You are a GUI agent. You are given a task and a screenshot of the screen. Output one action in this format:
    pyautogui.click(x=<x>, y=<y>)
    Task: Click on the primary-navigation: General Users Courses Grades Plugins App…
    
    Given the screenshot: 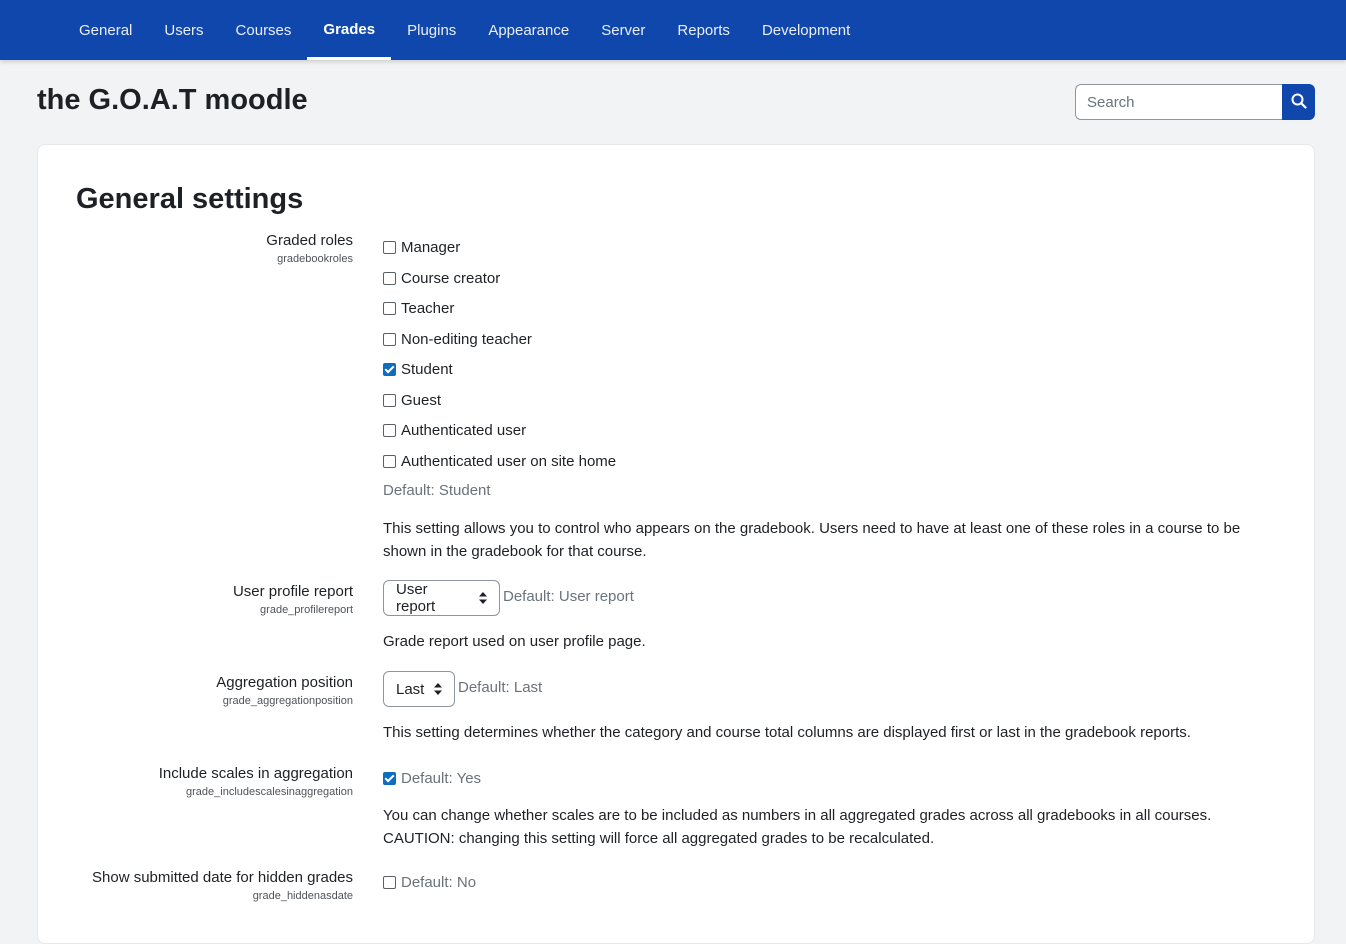 What is the action you would take?
    pyautogui.click(x=673, y=30)
    